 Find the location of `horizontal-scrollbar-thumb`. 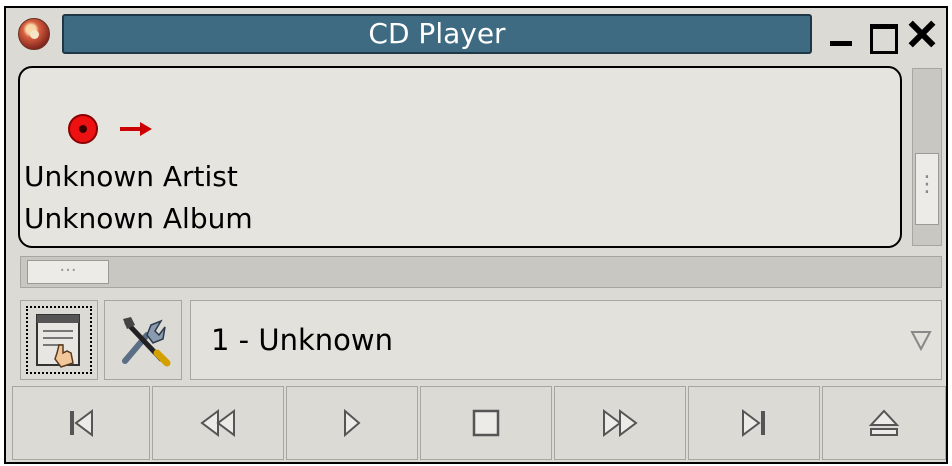

horizontal-scrollbar-thumb is located at coordinates (68, 272).